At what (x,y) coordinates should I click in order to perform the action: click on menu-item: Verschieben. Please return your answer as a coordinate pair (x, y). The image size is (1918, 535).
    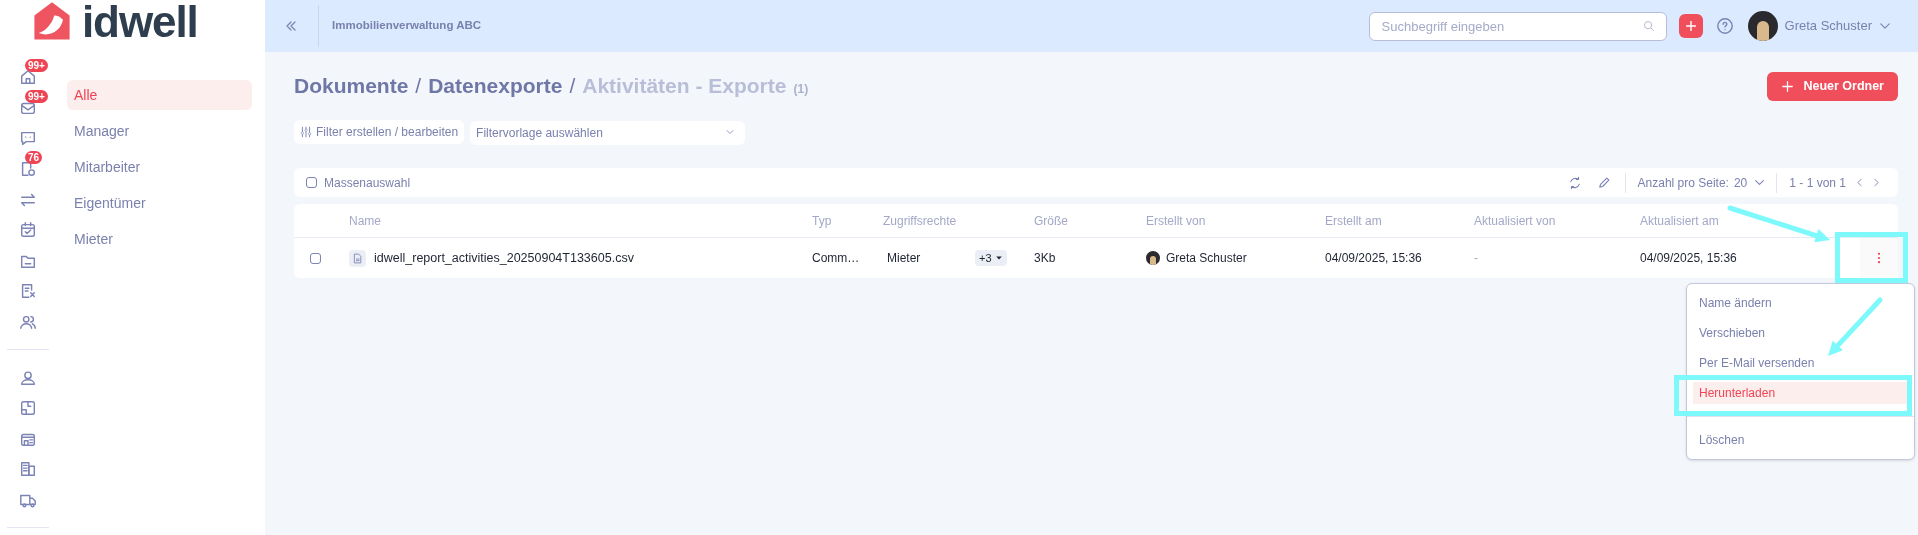
    Looking at the image, I should click on (1800, 333).